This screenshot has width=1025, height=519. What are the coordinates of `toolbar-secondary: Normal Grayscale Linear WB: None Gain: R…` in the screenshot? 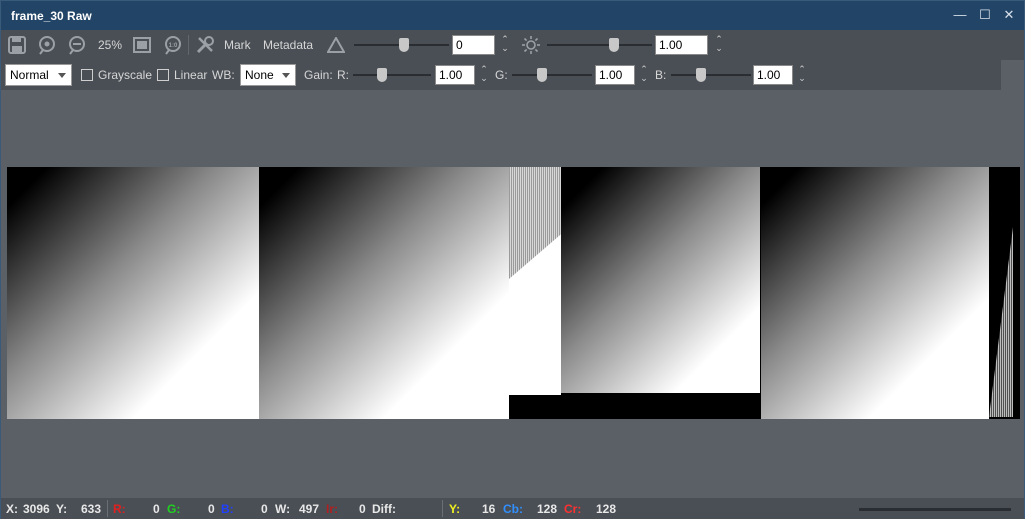 It's located at (501, 75).